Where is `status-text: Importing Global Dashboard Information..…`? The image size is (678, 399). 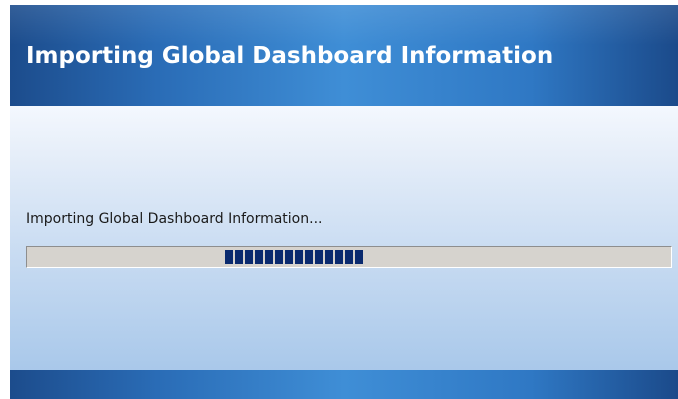
status-text: Importing Global Dashboard Information..… is located at coordinates (174, 219).